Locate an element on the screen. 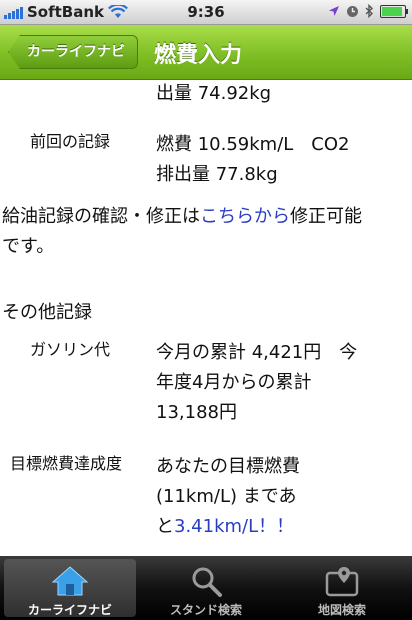  edit-note-end: です。 is located at coordinates (28, 246).